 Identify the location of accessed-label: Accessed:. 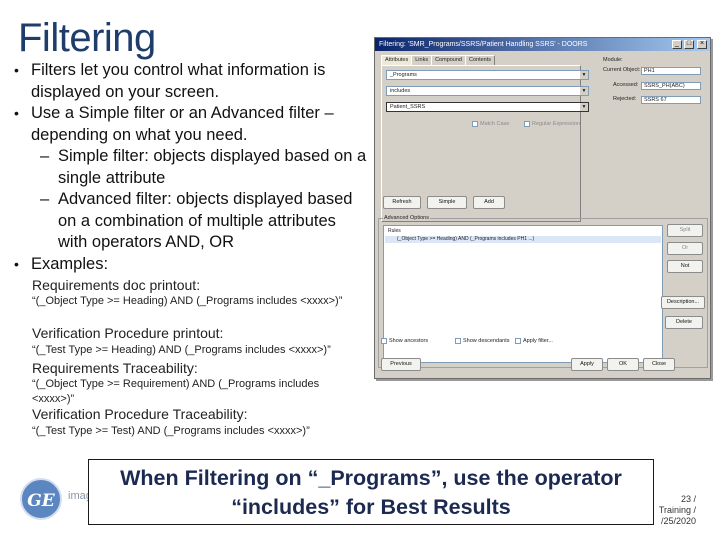
(626, 85).